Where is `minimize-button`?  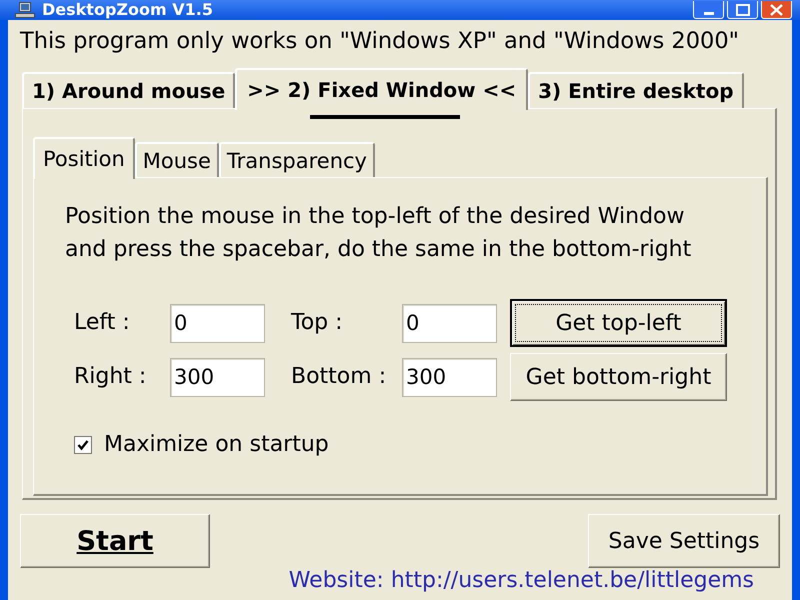
minimize-button is located at coordinates (708, 10).